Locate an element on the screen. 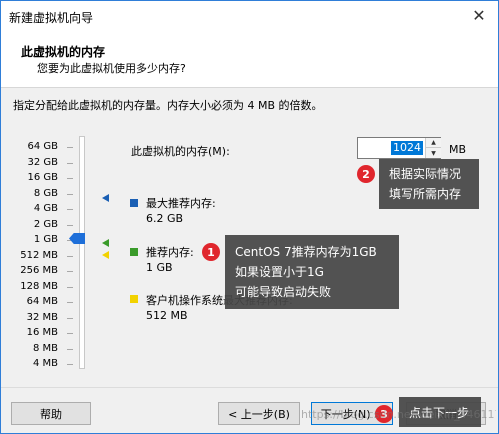 The height and width of the screenshot is (434, 499). annotation-tooltip-1: CentOS 7推荐内存为1GB 如果设置小于1G 可能导致启动失败 is located at coordinates (312, 272).